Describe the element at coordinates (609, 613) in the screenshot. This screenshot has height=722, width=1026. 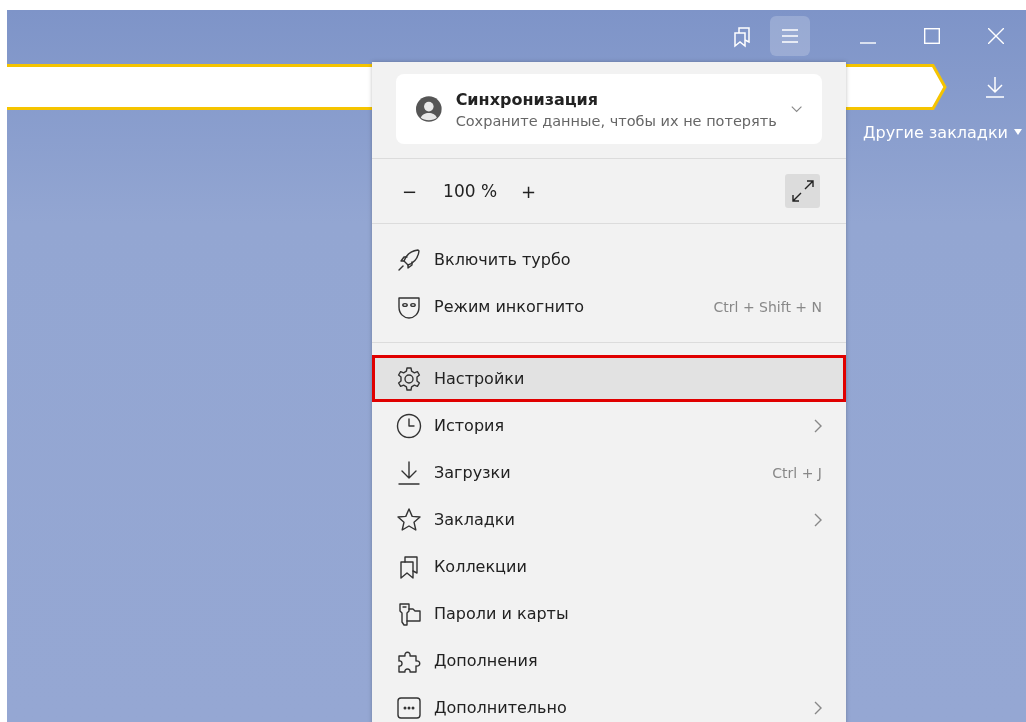
I see `menu-item: Пароли и карты` at that location.